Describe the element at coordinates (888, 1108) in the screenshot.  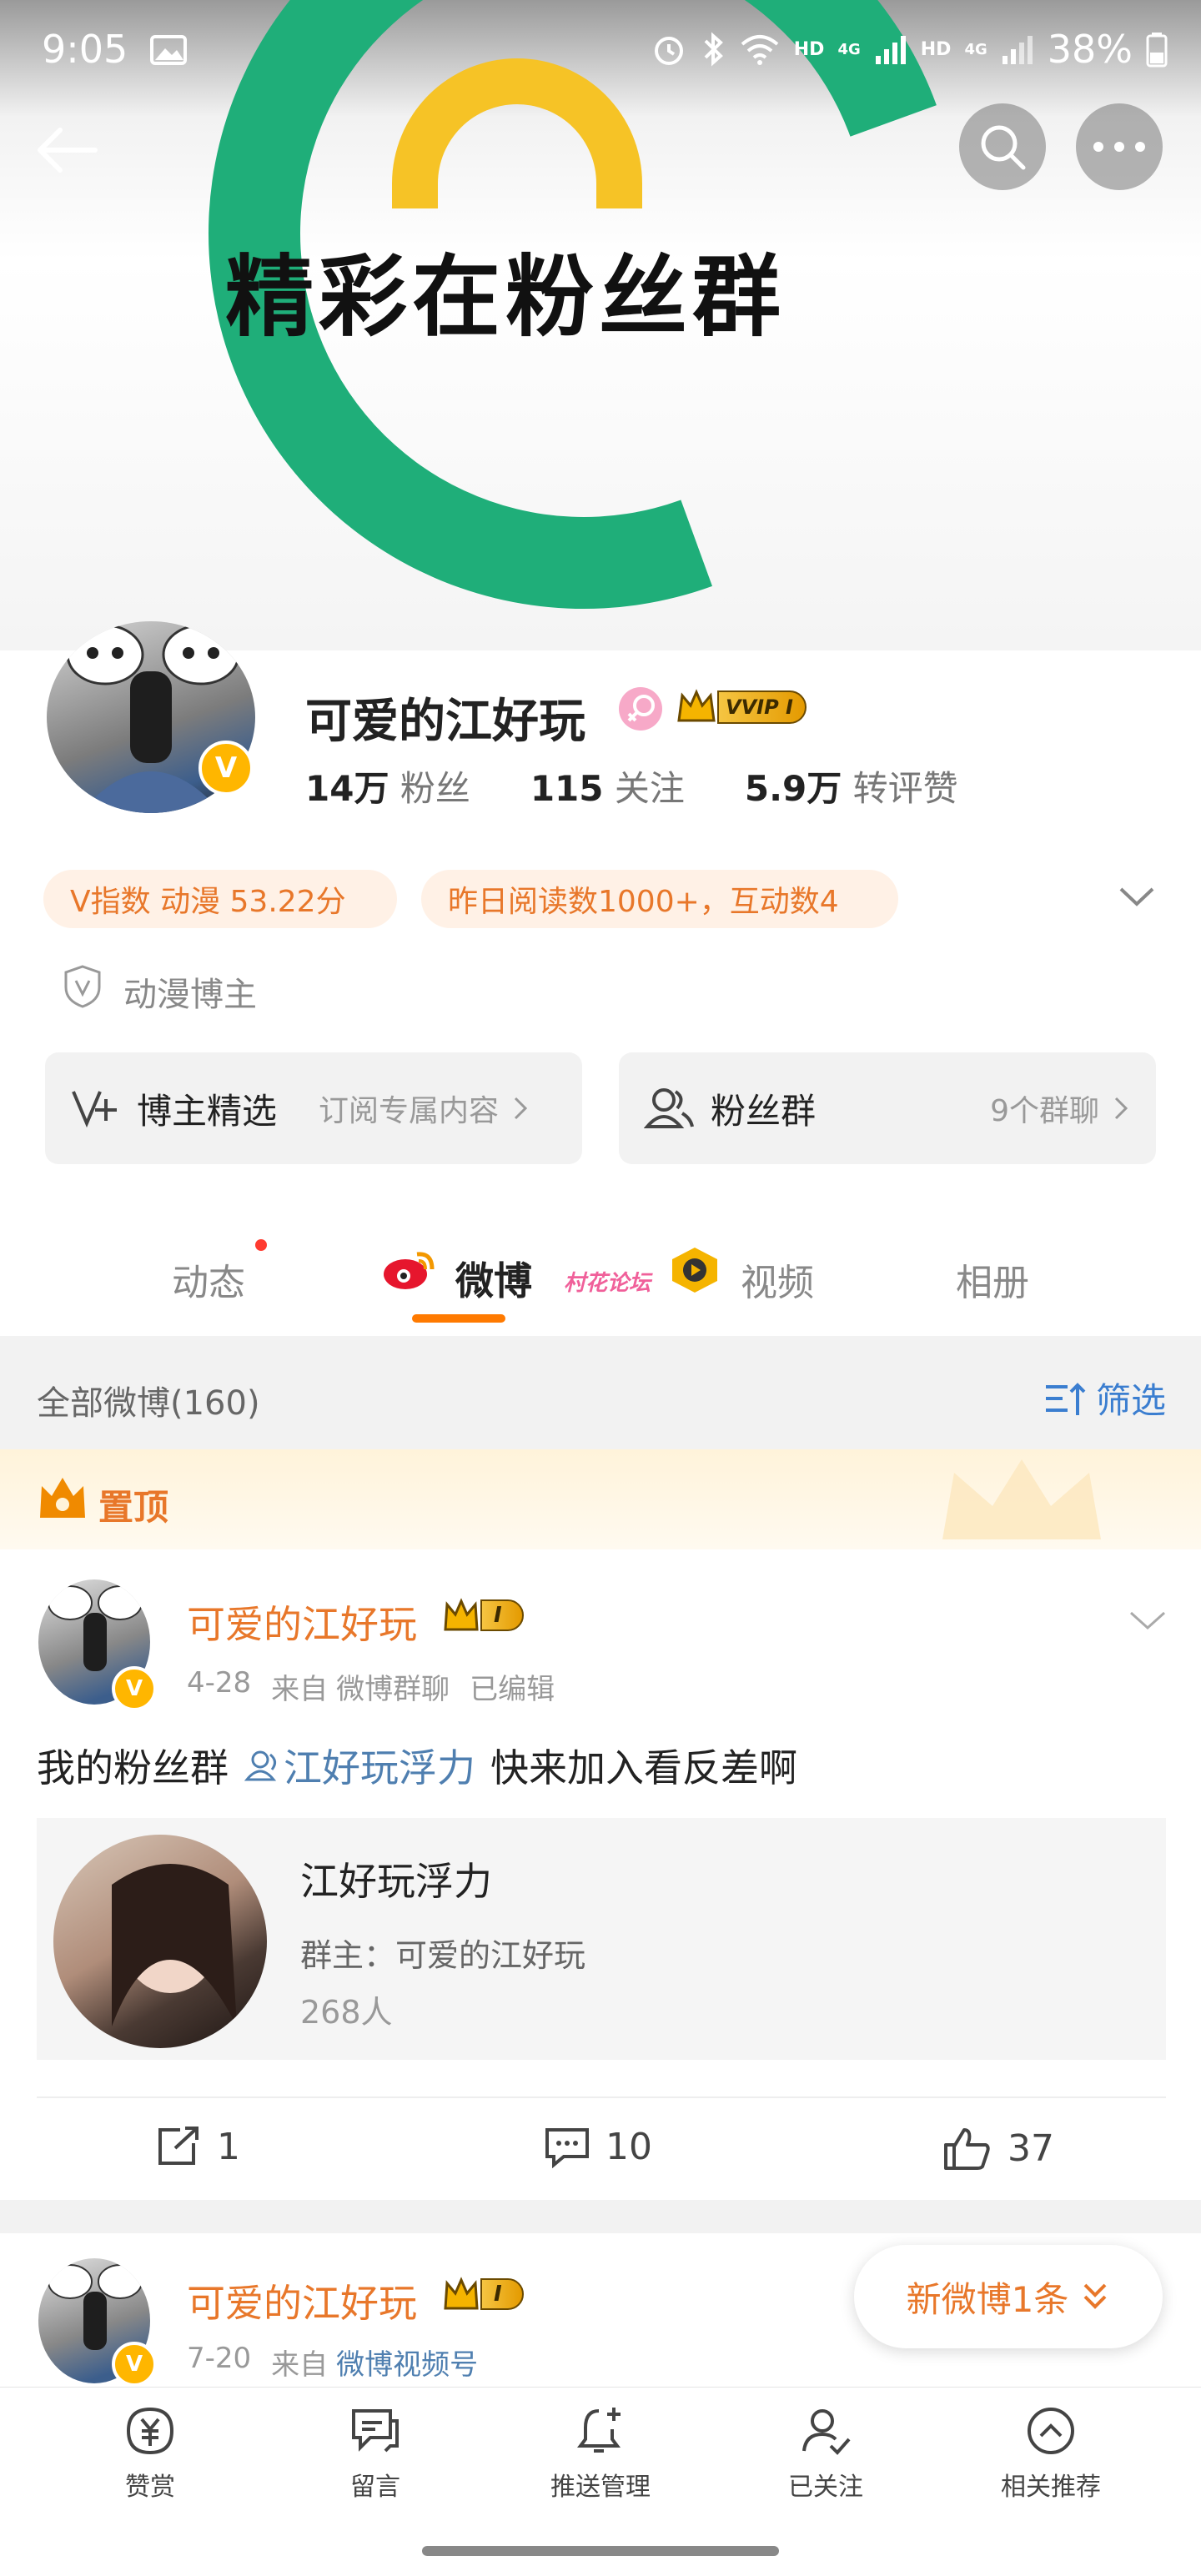
I see `fan-group-card: 粉丝群 9个群聊` at that location.